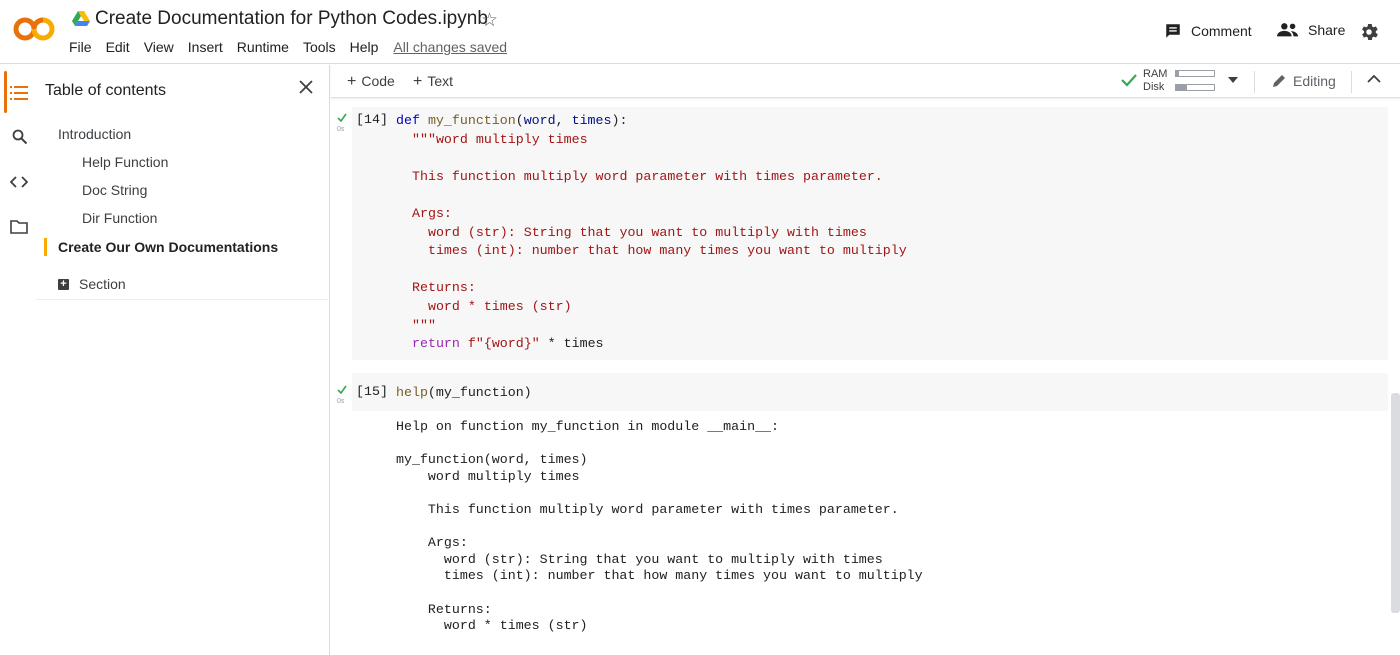  What do you see at coordinates (378, 81) in the screenshot?
I see `add-code-label: Code` at bounding box center [378, 81].